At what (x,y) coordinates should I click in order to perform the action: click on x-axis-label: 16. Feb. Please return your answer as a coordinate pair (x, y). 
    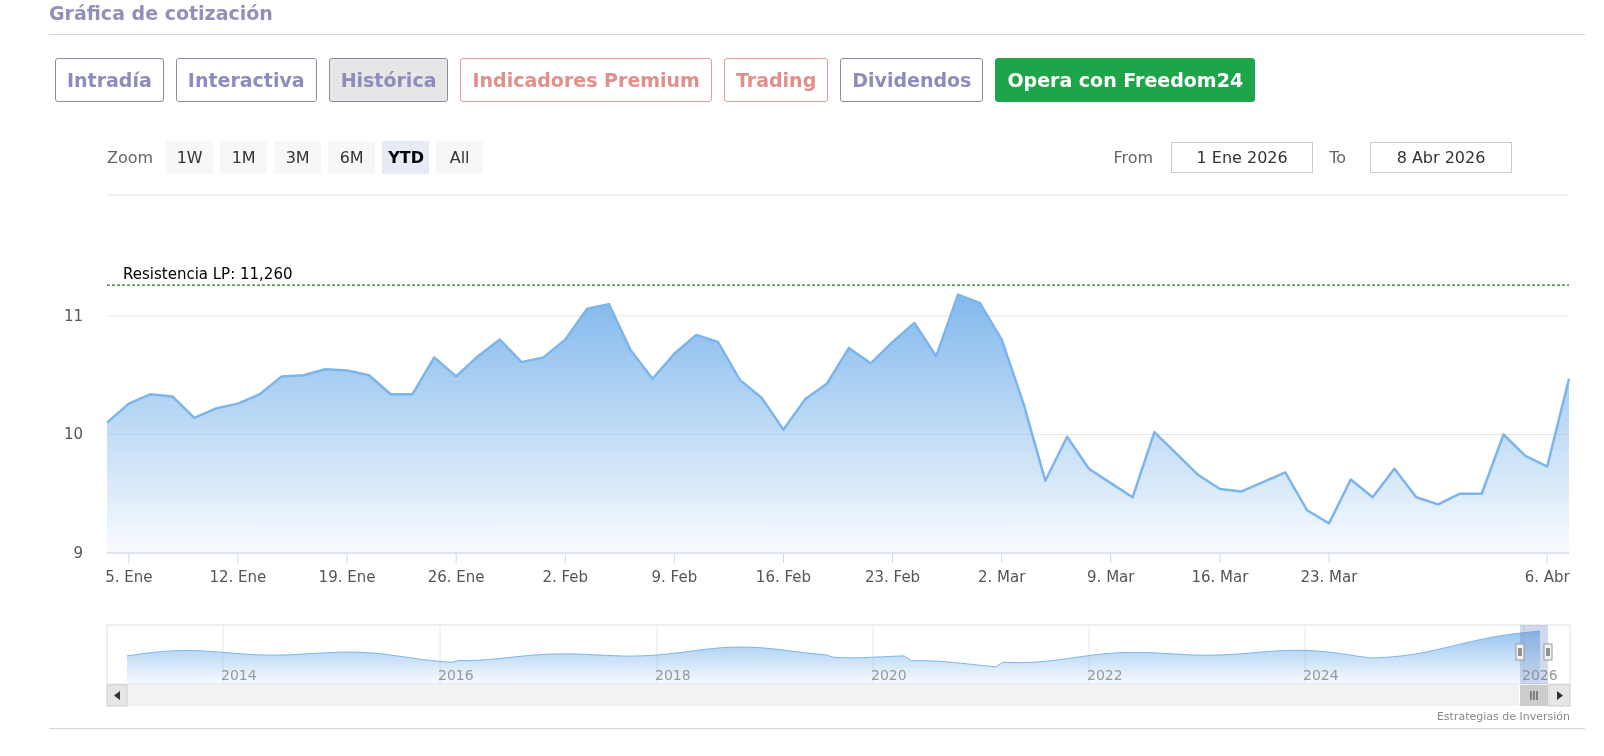
    Looking at the image, I should click on (783, 577).